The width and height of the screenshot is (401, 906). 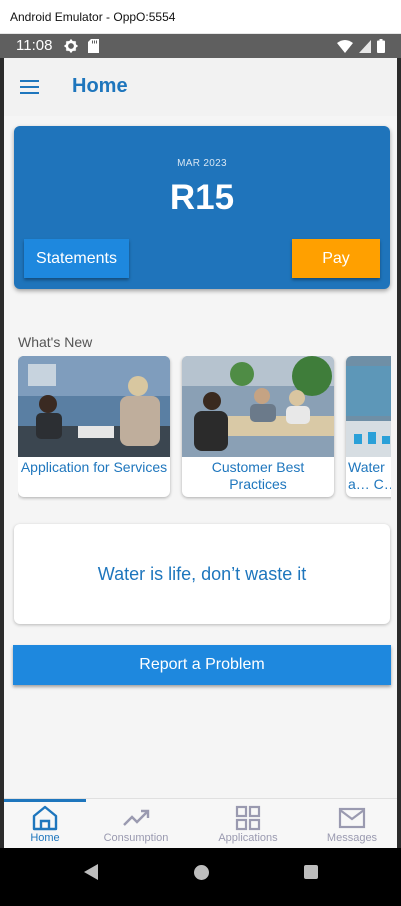 I want to click on home-circle-icon, so click(x=201, y=872).